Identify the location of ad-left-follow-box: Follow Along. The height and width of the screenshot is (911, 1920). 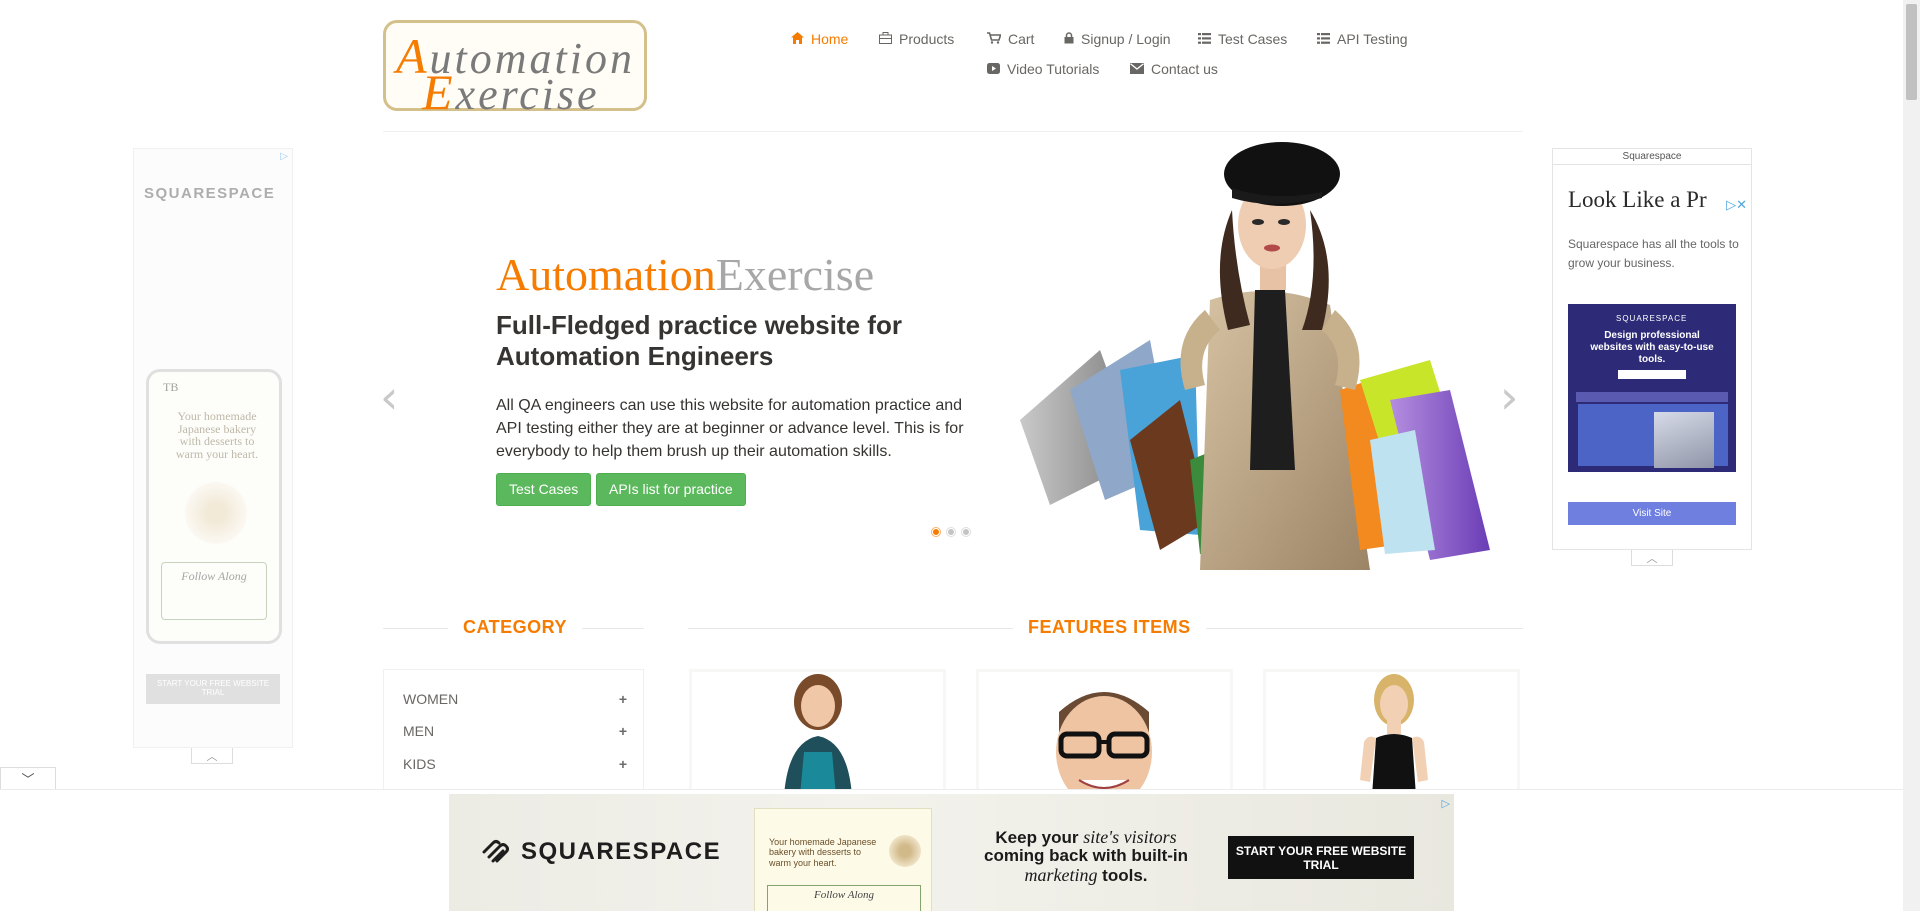
(214, 591).